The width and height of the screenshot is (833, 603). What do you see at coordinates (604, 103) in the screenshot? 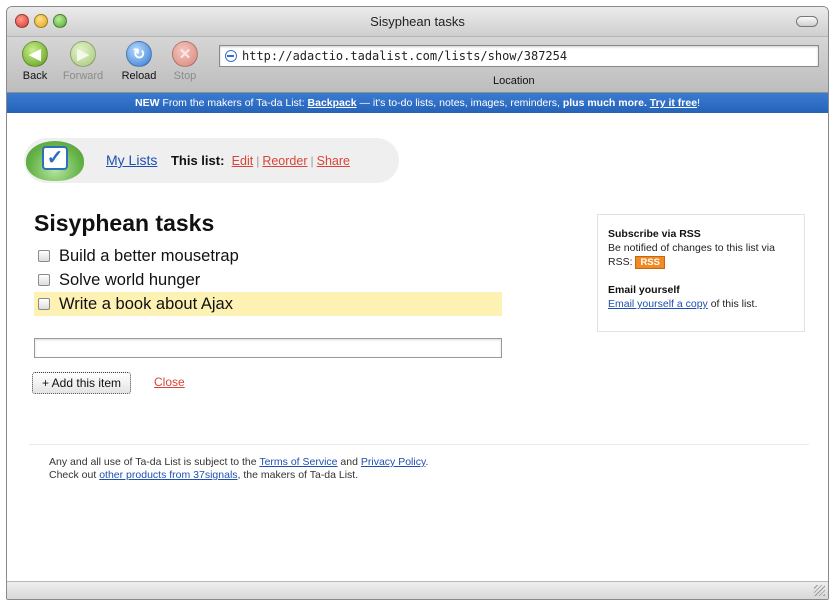
I see `banner-bold-text: plus much more.` at bounding box center [604, 103].